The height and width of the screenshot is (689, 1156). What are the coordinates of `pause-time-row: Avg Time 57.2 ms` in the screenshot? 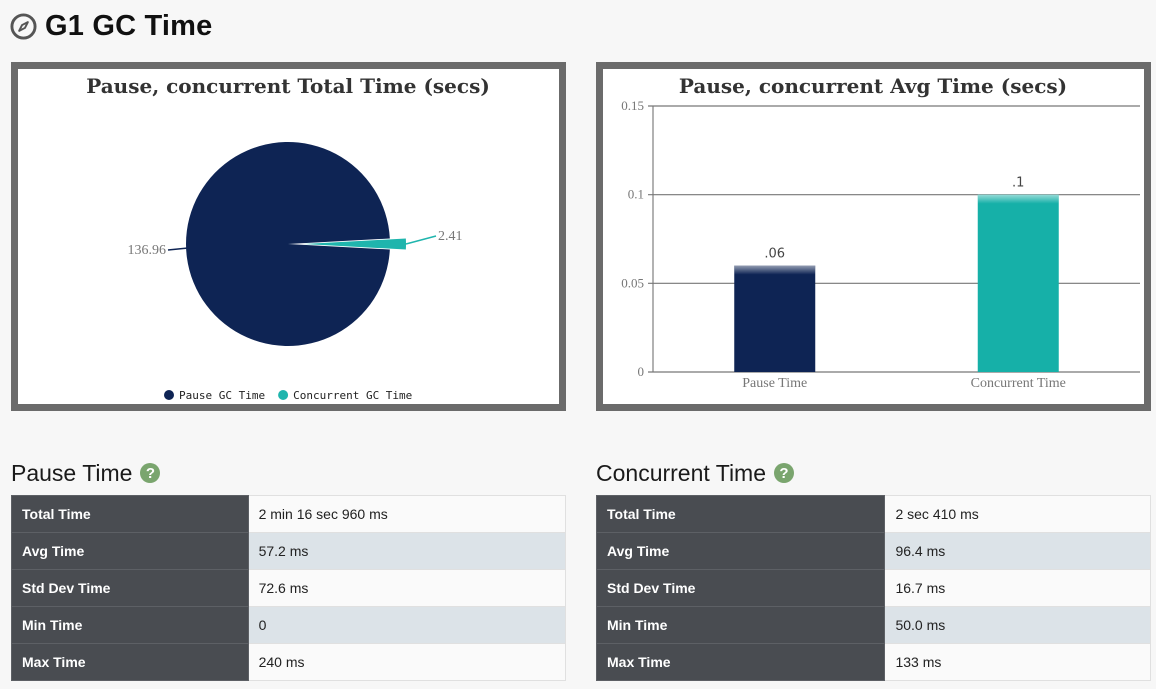 It's located at (289, 551).